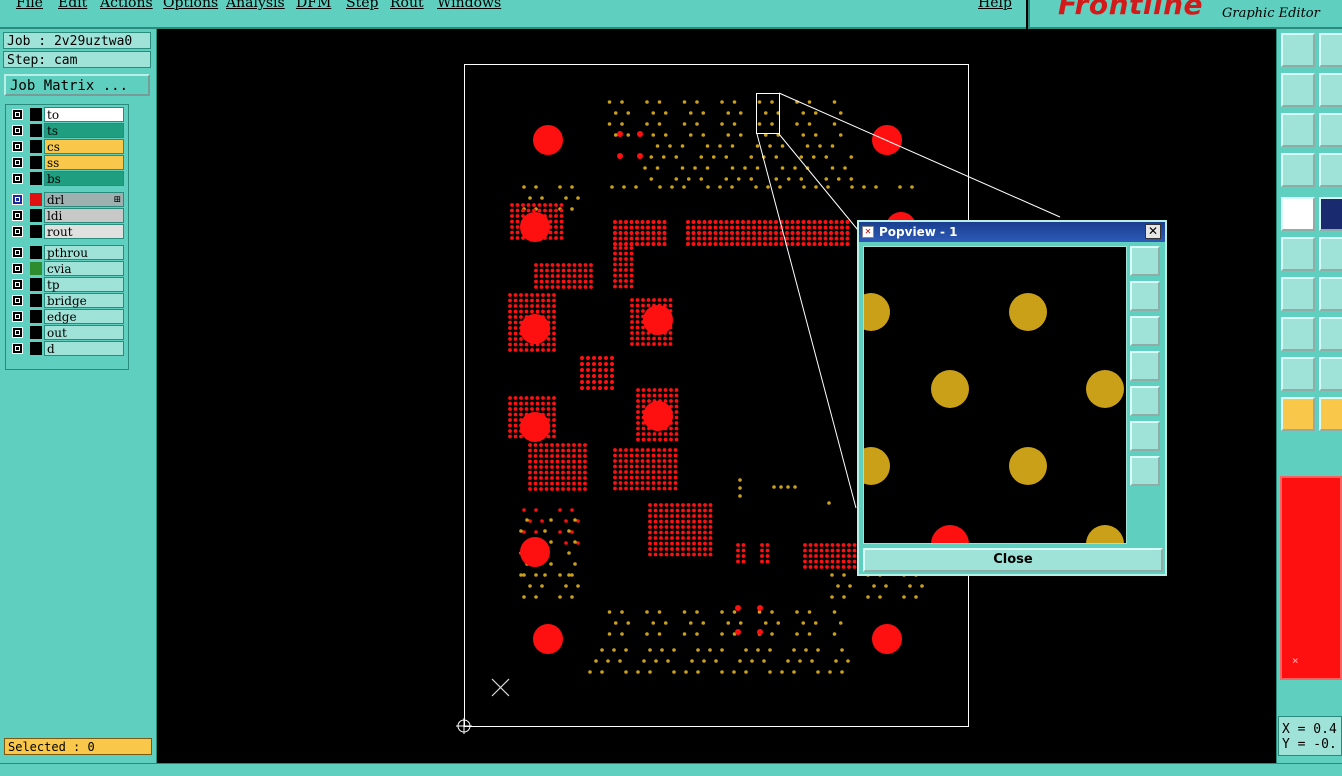 Image resolution: width=1342 pixels, height=776 pixels. I want to click on menu-dfm: DFM, so click(313, 5).